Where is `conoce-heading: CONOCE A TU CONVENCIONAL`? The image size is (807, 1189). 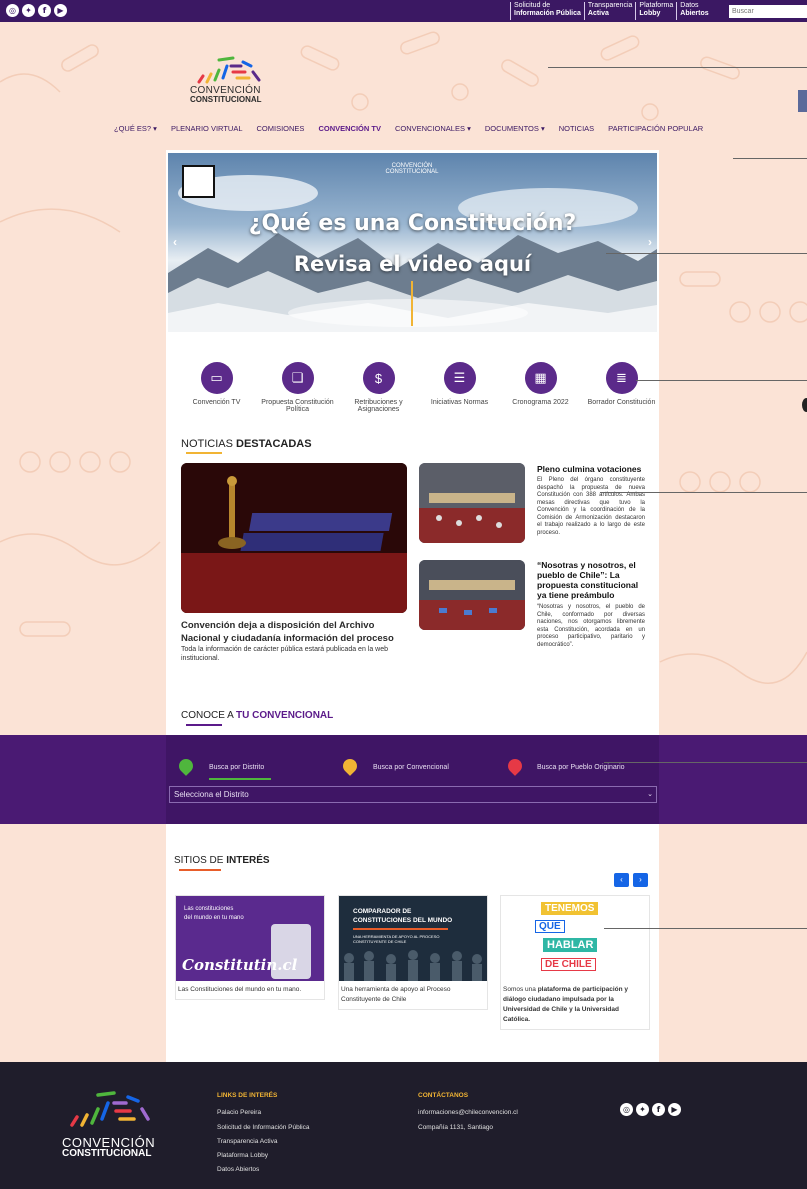 conoce-heading: CONOCE A TU CONVENCIONAL is located at coordinates (257, 715).